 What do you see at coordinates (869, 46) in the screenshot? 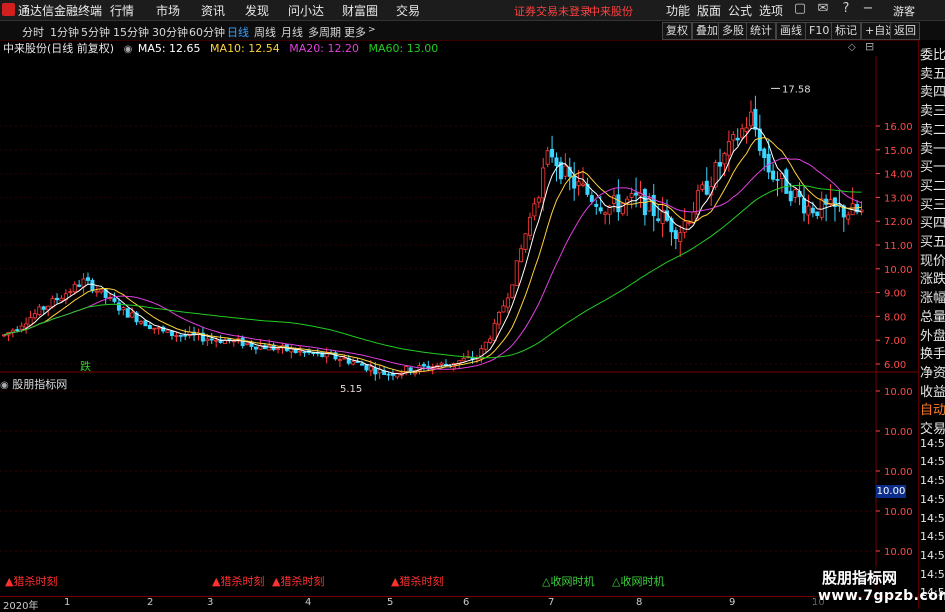
I see `collapse-icon: ⊟` at bounding box center [869, 46].